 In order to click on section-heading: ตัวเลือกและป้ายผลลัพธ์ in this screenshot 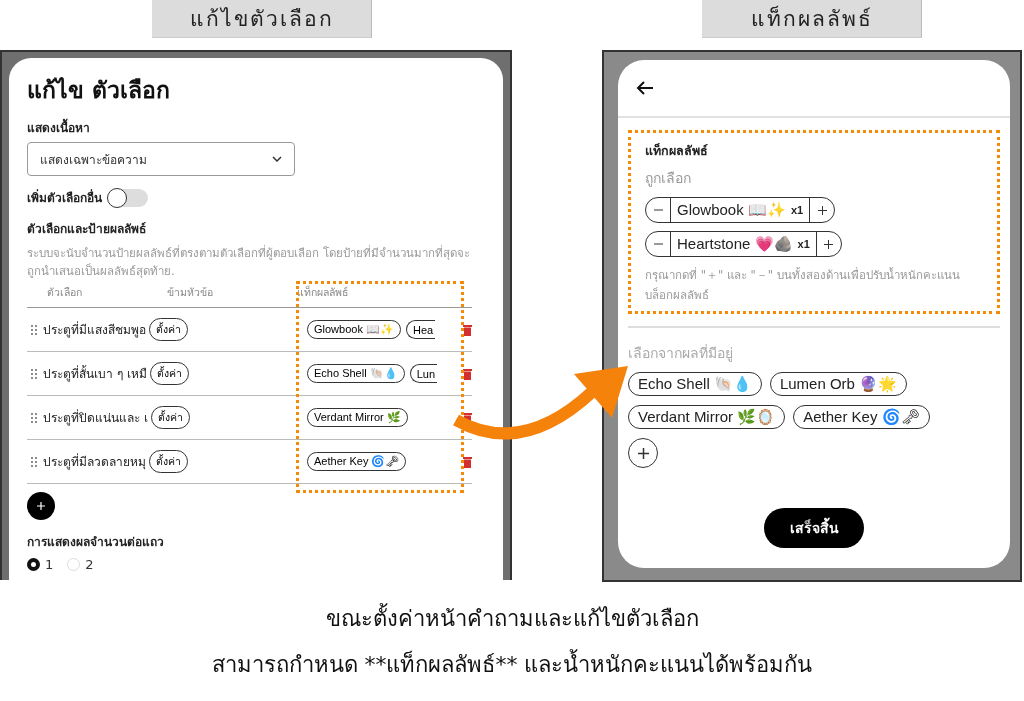, I will do `click(87, 229)`.